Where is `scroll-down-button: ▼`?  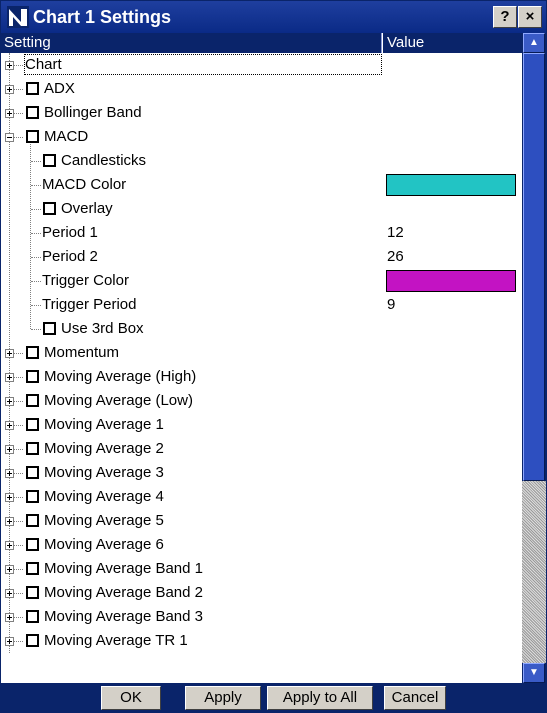
scroll-down-button: ▼ is located at coordinates (534, 673).